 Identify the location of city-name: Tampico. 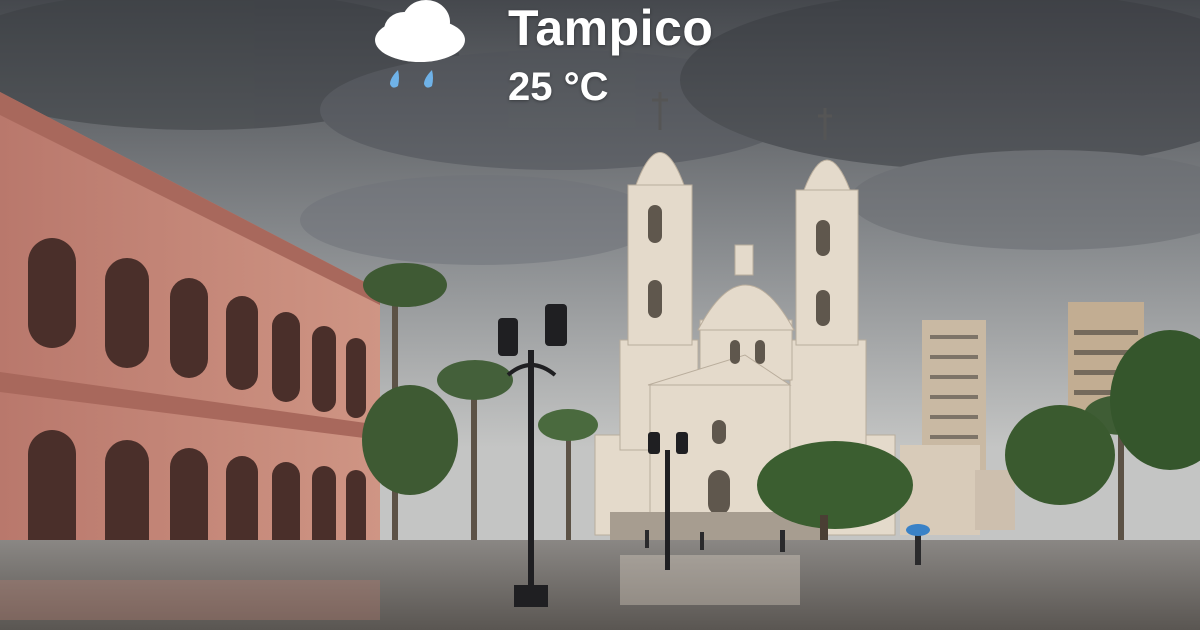
(611, 28).